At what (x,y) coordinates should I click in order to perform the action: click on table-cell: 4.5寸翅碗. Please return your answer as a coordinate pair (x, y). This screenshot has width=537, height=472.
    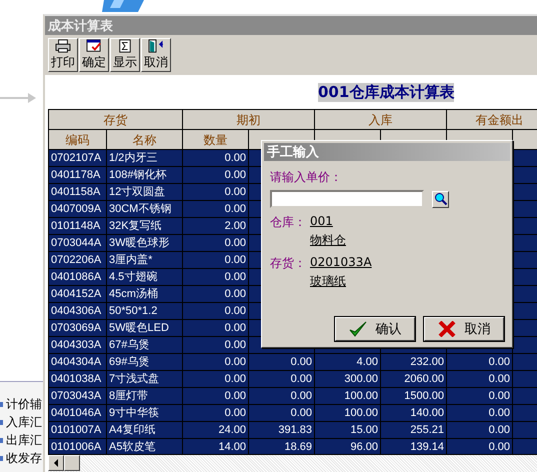
    Looking at the image, I should click on (144, 277).